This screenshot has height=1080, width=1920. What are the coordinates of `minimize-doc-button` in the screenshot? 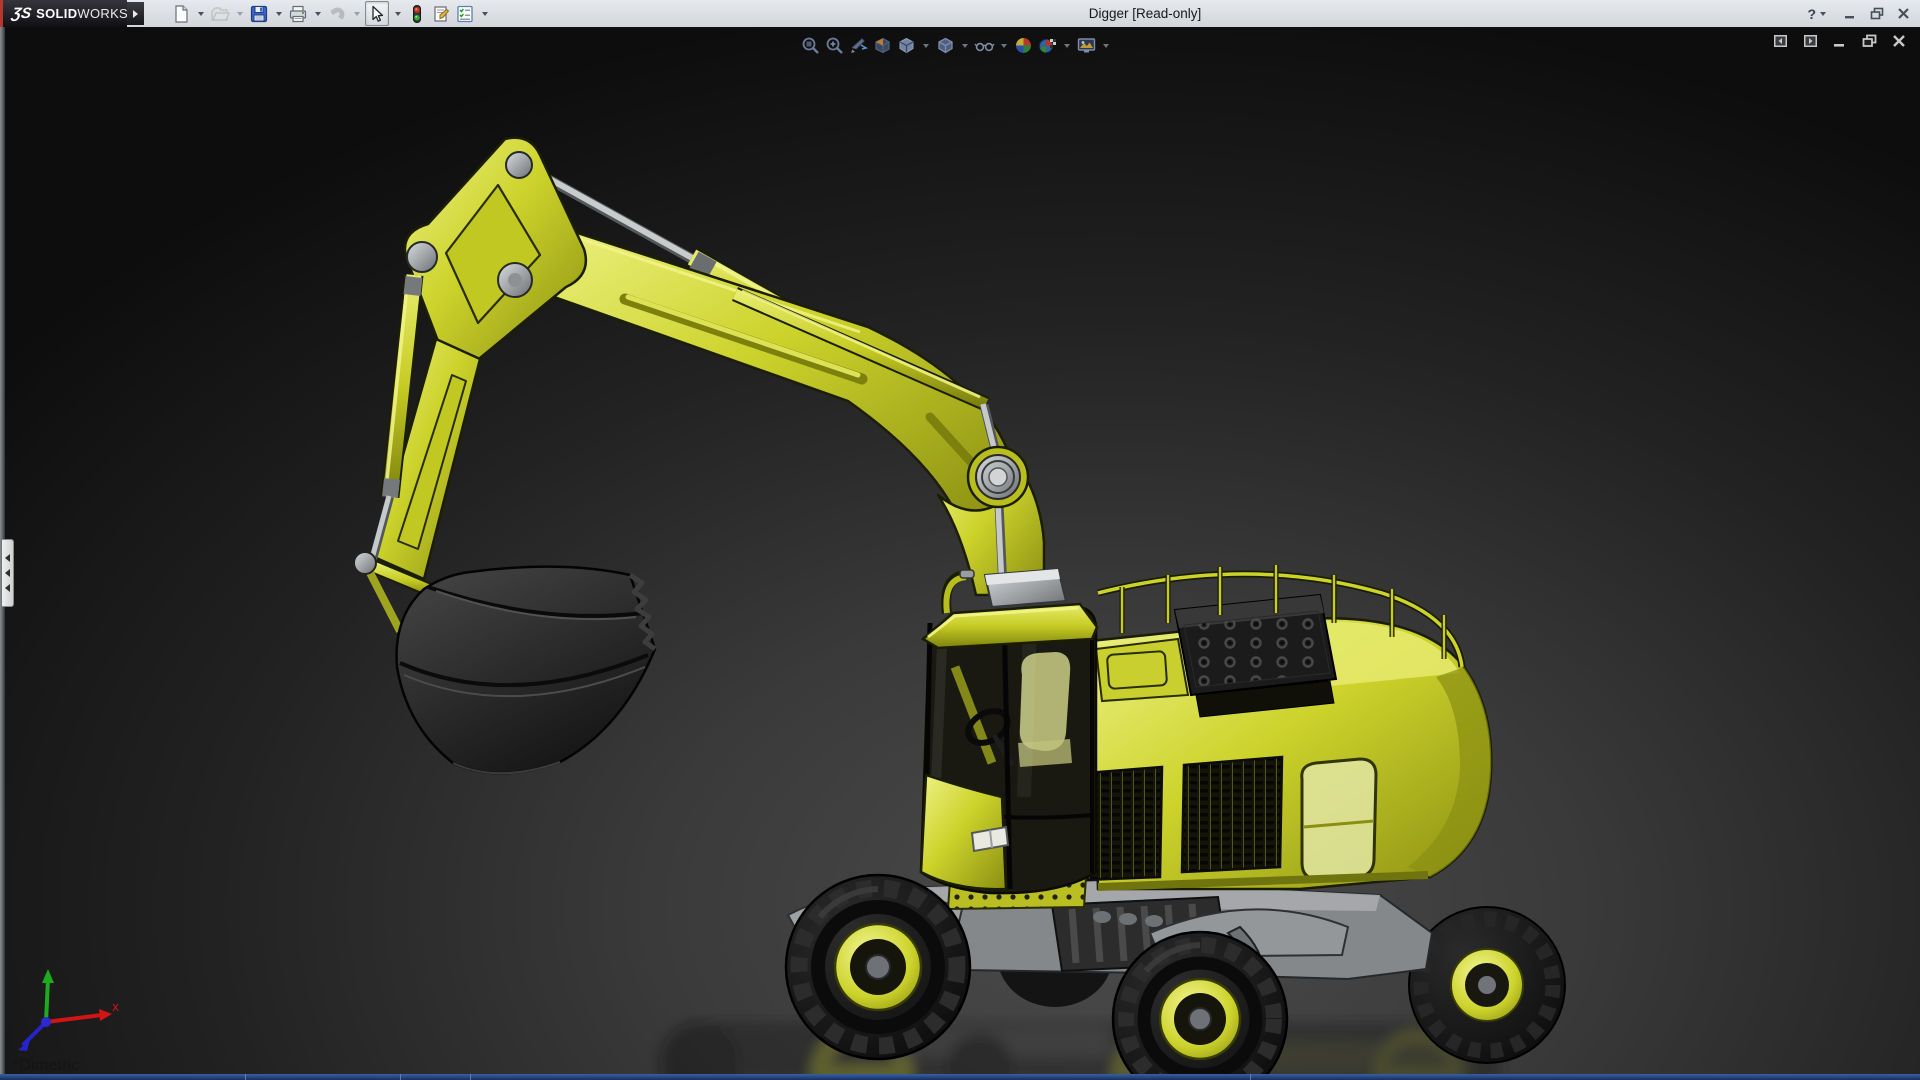 It's located at (1840, 41).